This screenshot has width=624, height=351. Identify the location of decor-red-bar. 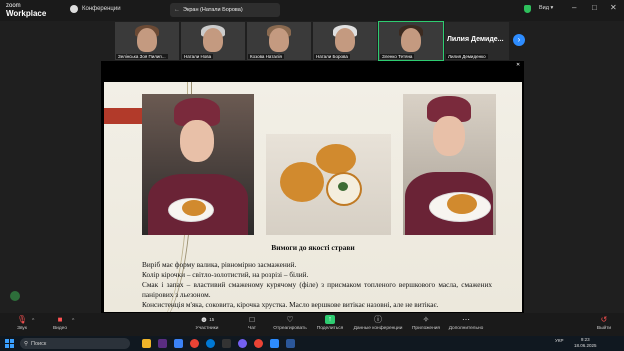
(124, 116).